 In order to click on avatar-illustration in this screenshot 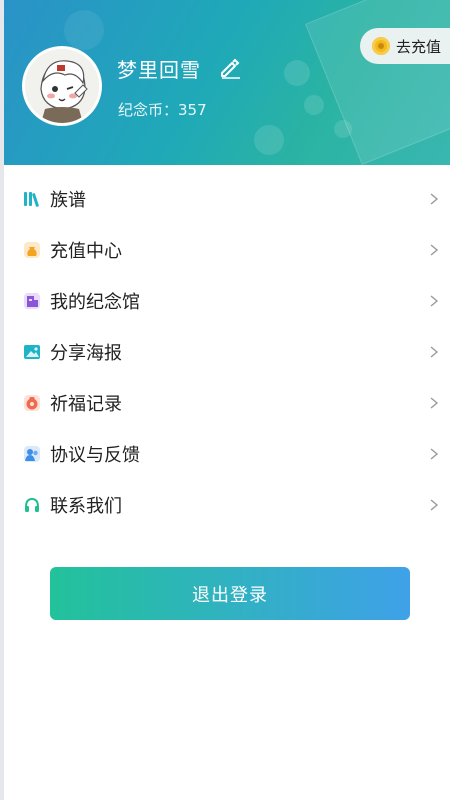, I will do `click(62, 86)`.